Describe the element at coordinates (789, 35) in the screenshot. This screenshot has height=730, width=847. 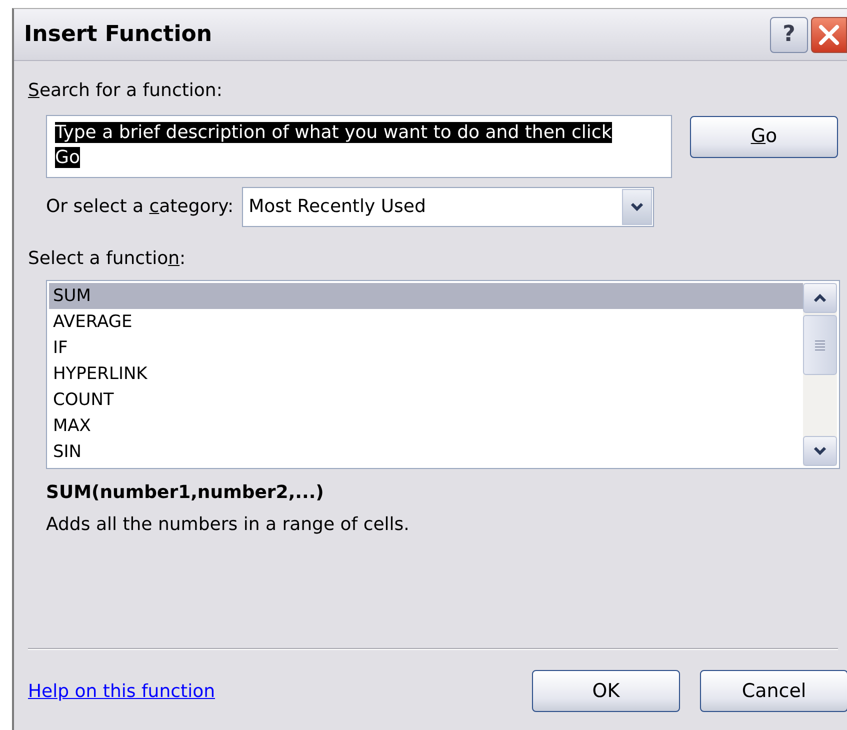
I see `help-button: ?` at that location.